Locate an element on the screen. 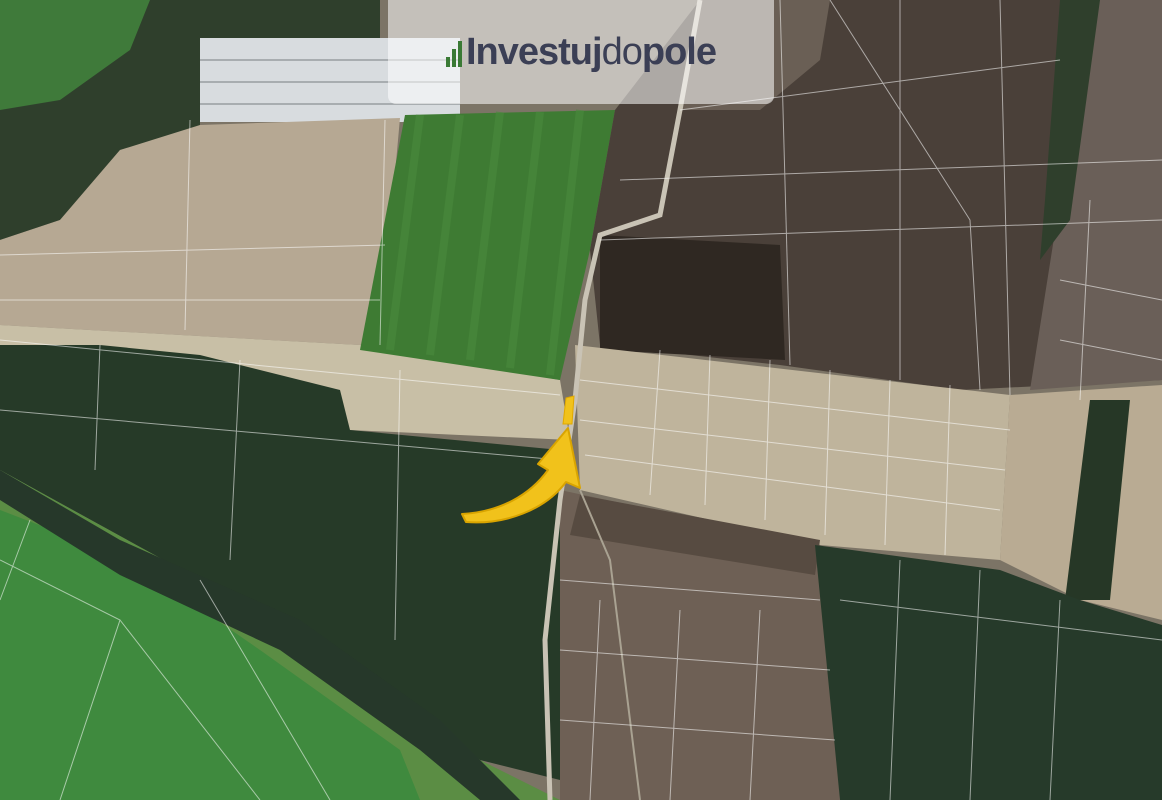 The image size is (1162, 800). forest-patch-center is located at coordinates (692, 297).